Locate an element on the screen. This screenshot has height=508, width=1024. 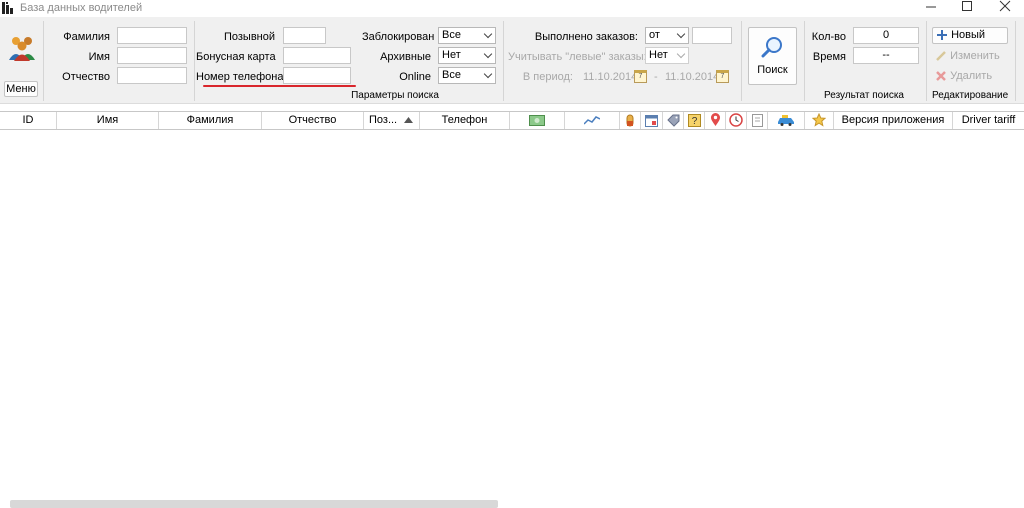
column-header-id: ID is located at coordinates (28, 120).